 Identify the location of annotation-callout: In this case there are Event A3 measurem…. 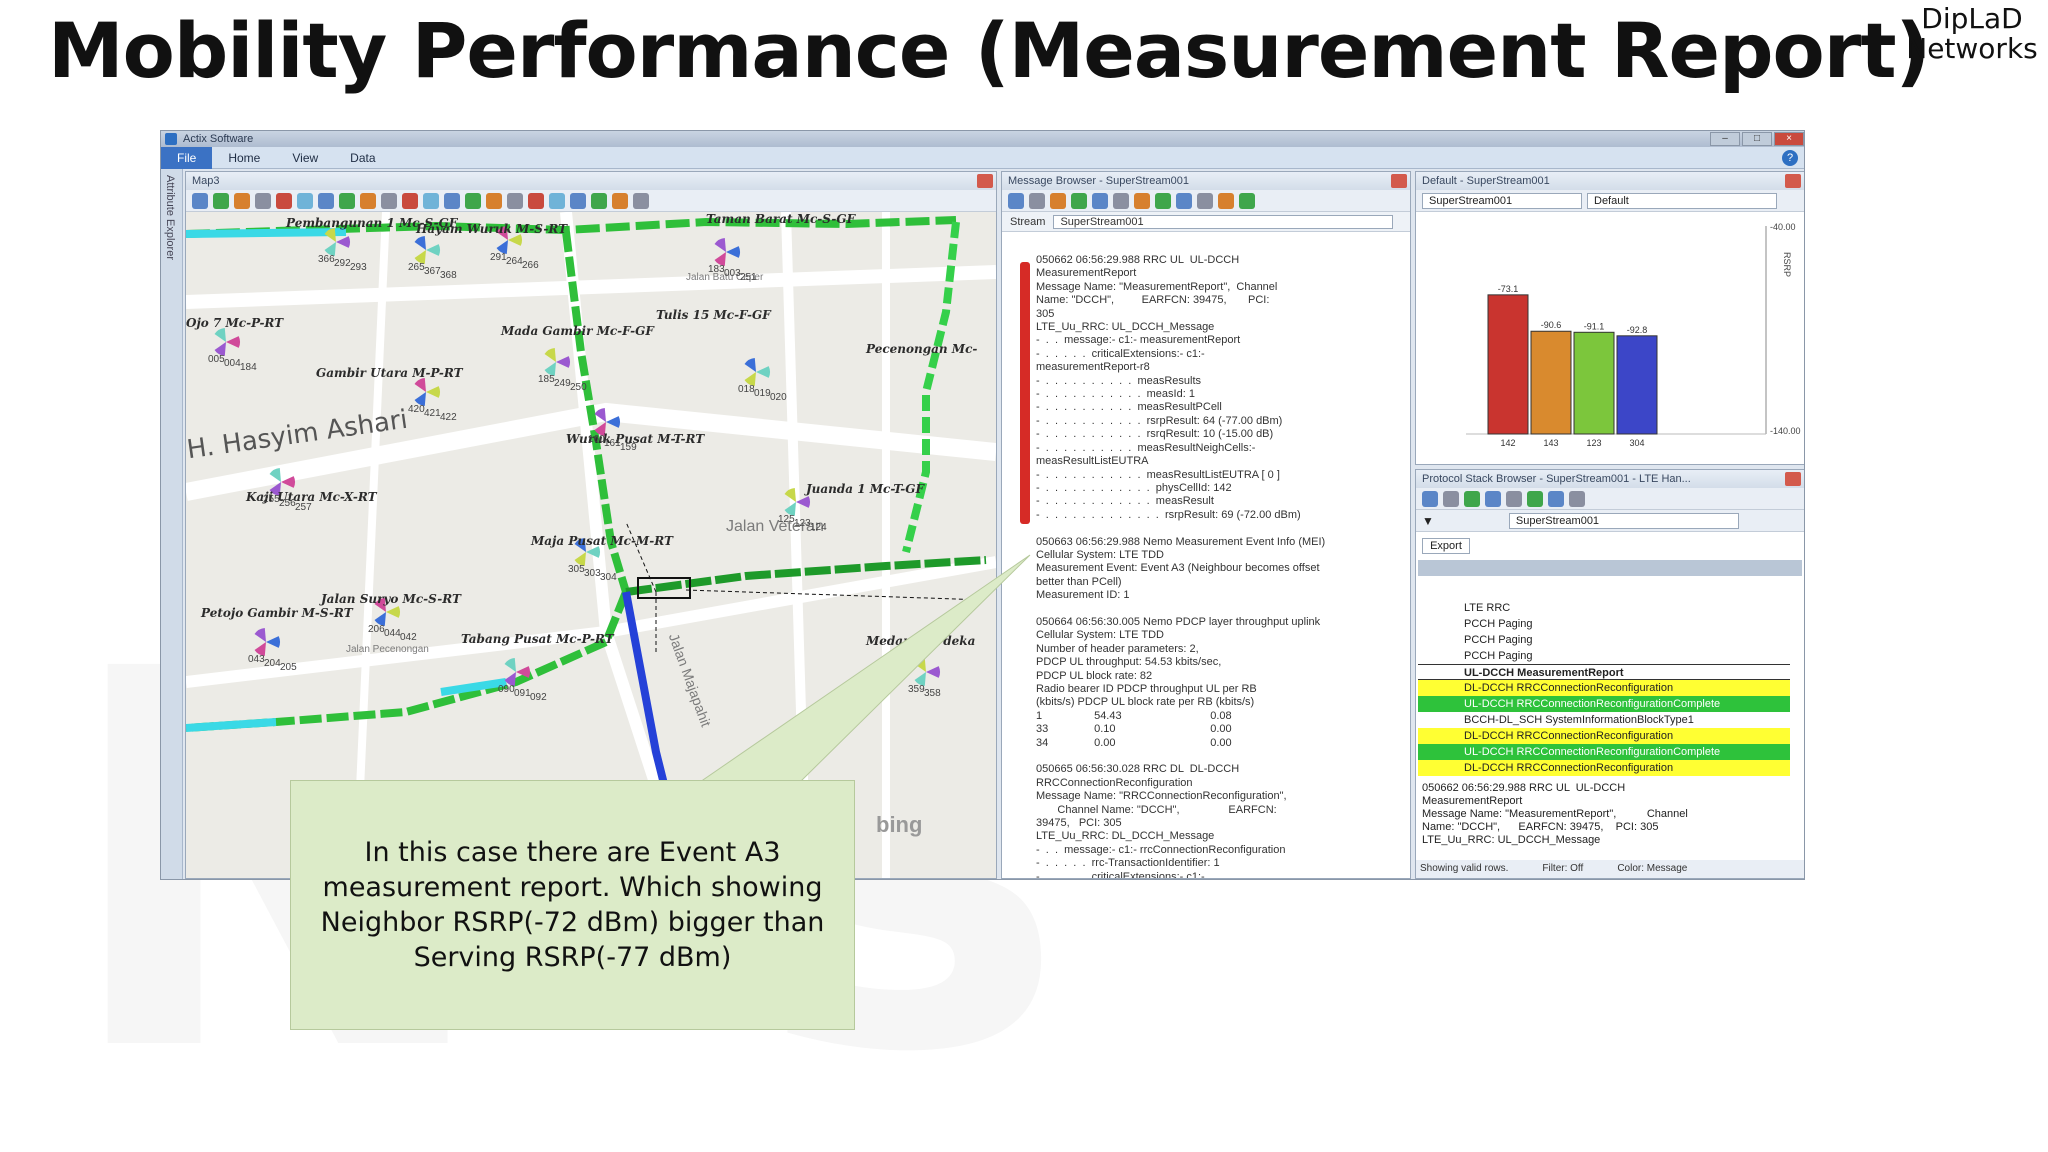
(572, 905).